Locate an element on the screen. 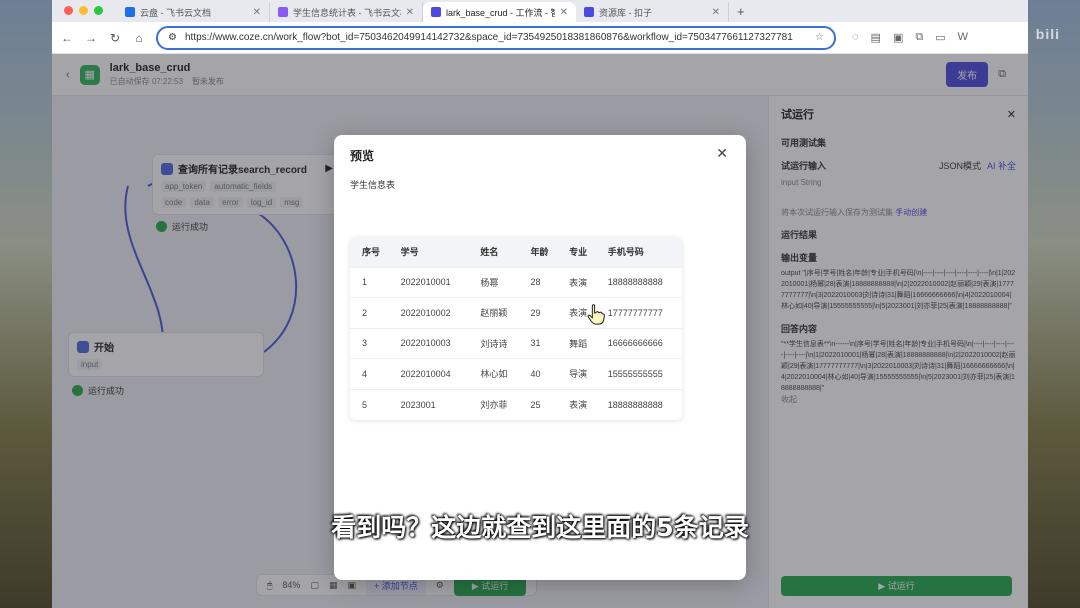 Image resolution: width=1080 pixels, height=608 pixels. table-header-row: 序号 学号 姓名 年龄 专业 手机号码 is located at coordinates (516, 252).